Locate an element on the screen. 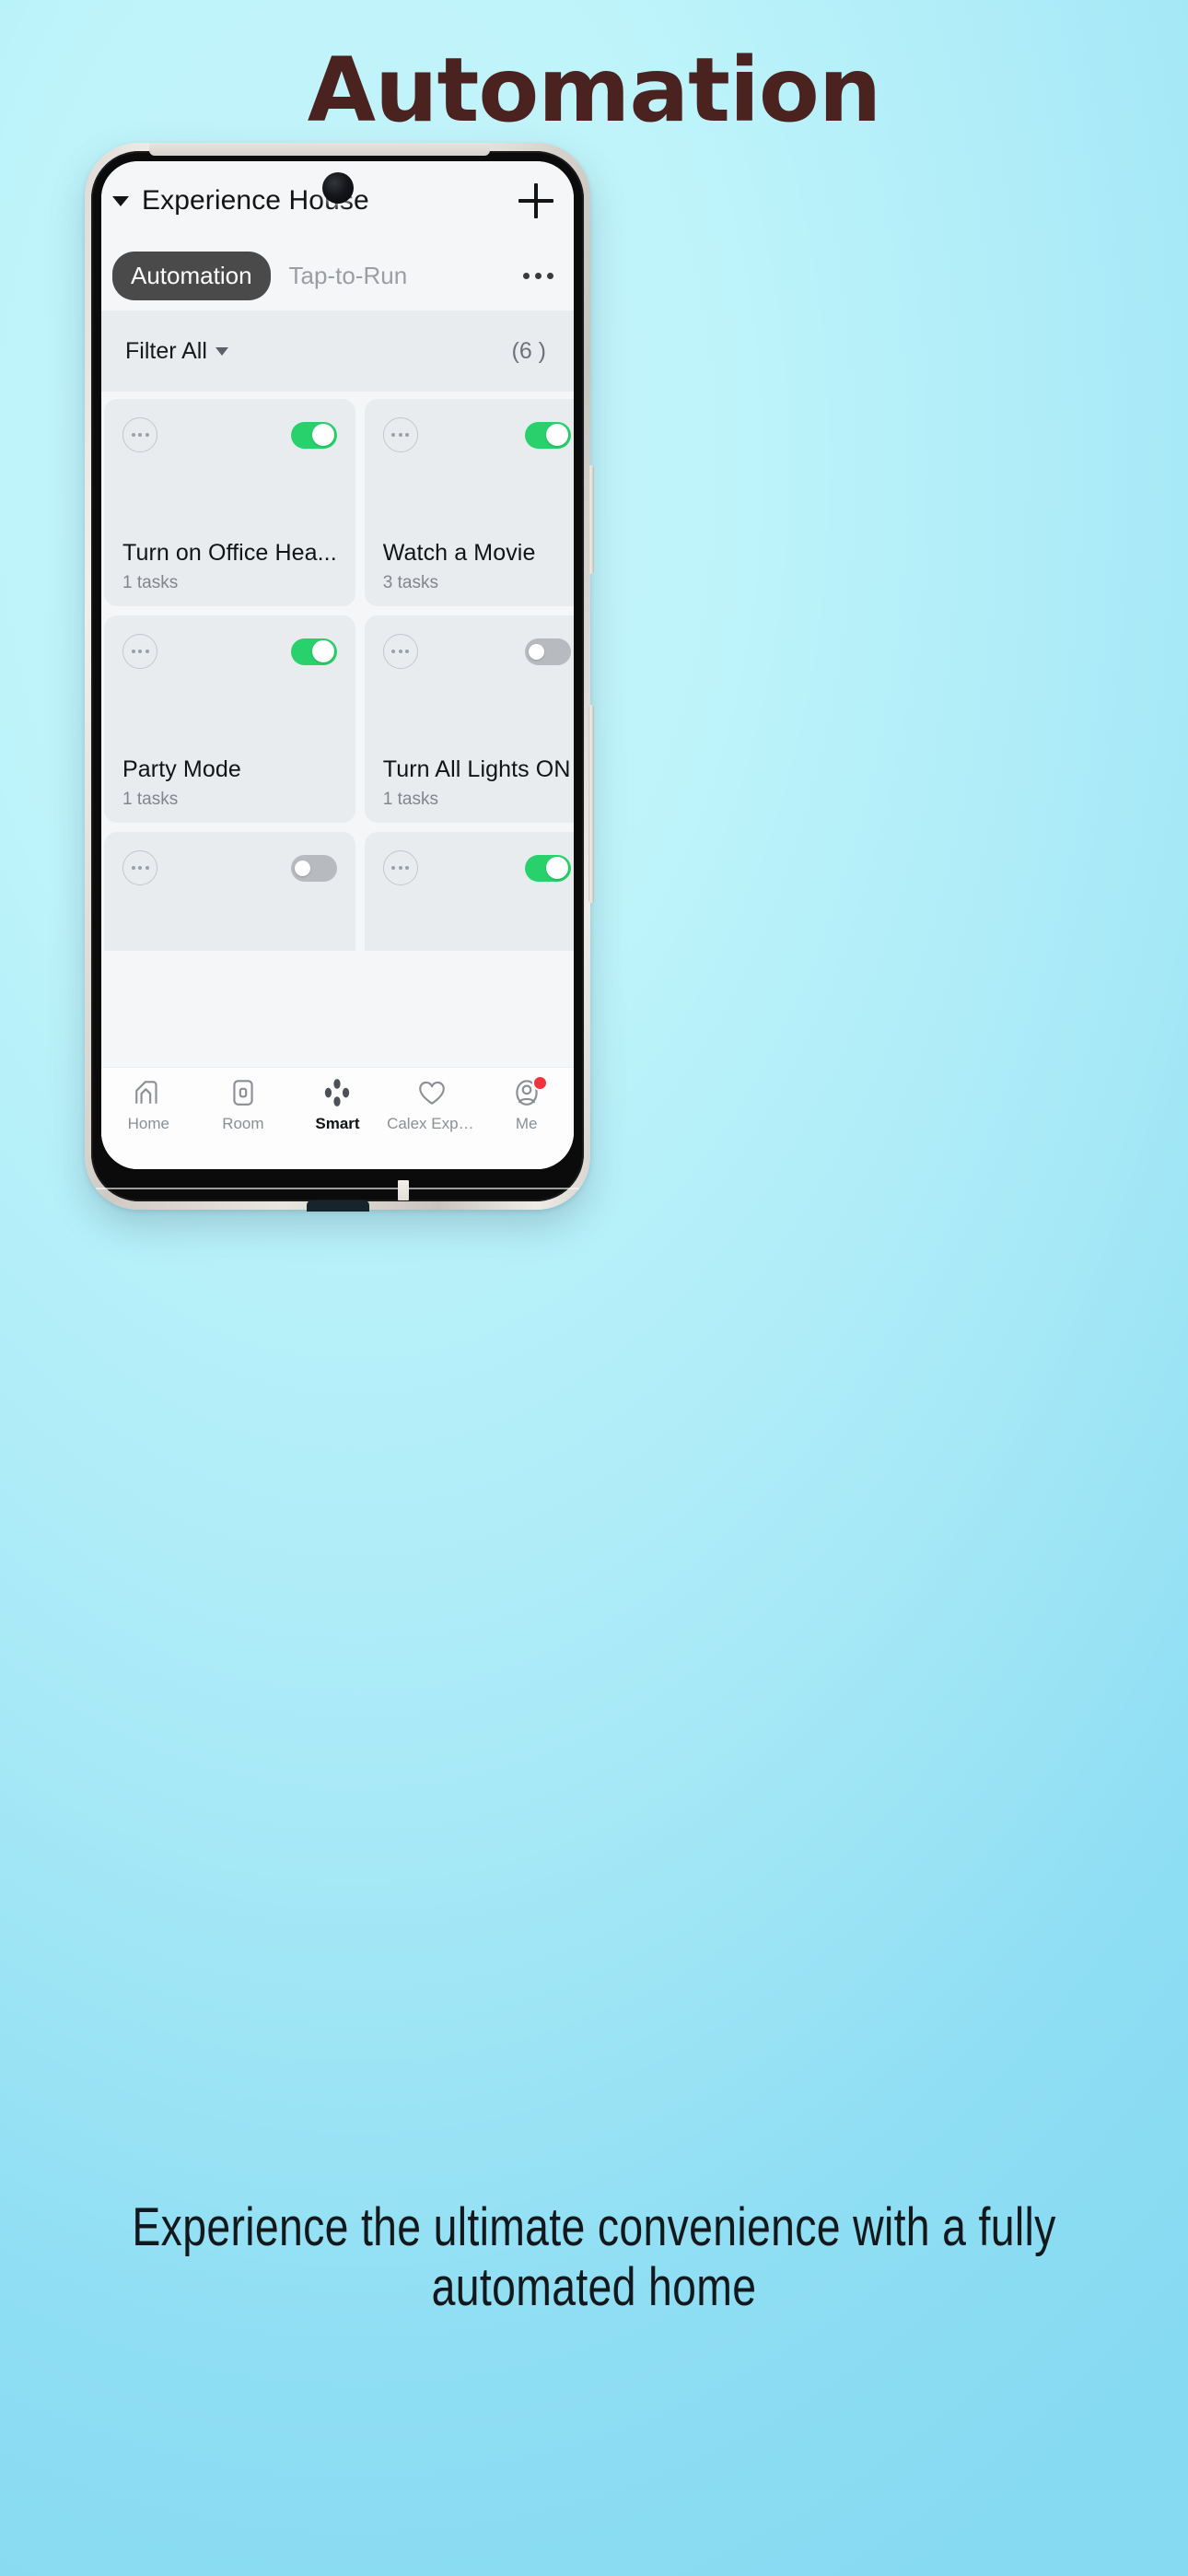  filter-label: Filter All is located at coordinates (166, 350).